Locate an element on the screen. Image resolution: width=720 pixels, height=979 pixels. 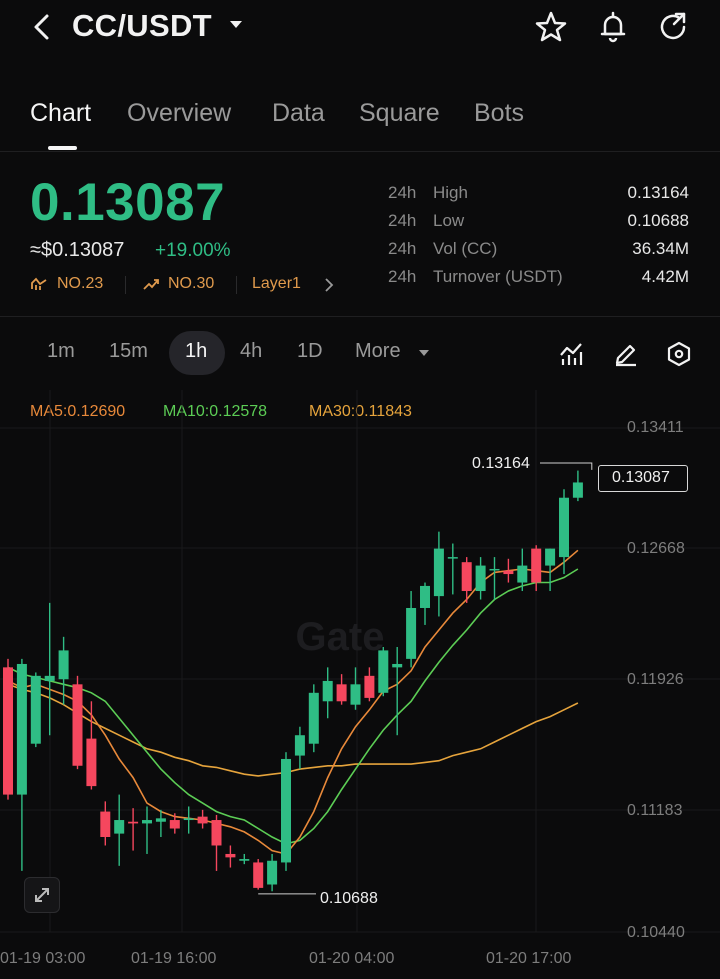
high-marker-line is located at coordinates (566, 466).